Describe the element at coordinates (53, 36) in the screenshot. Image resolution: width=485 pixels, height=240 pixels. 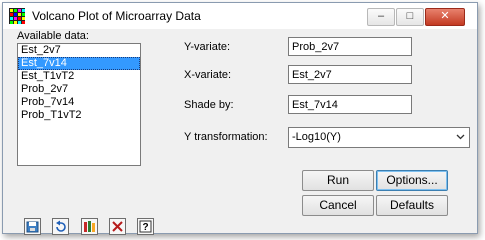
I see `available-data-label: Available data:` at that location.